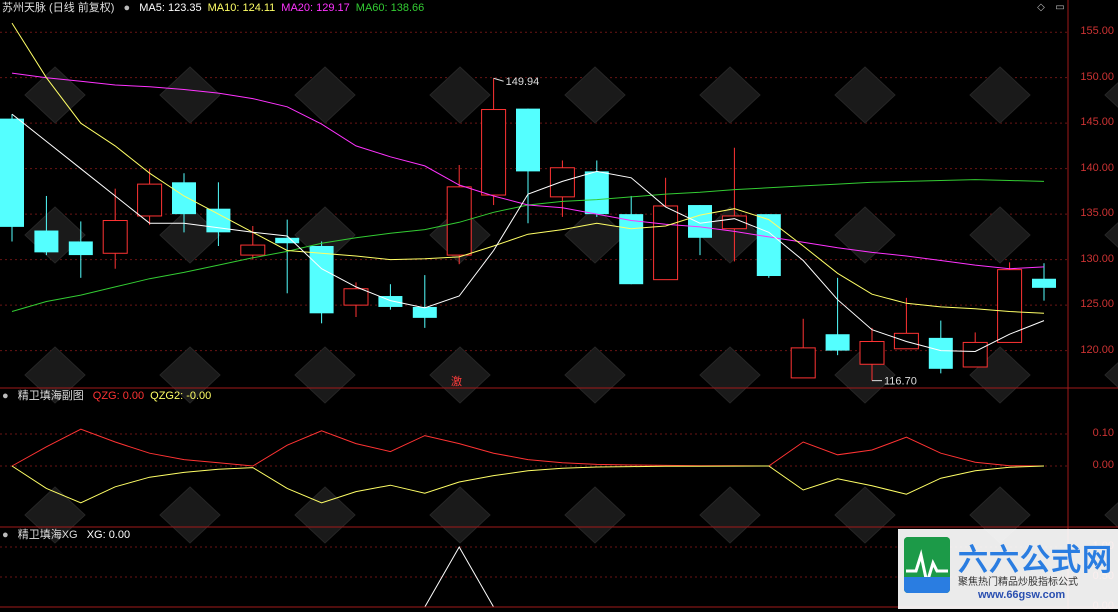  What do you see at coordinates (1097, 304) in the screenshot?
I see `axis-tick-label: 125.00` at bounding box center [1097, 304].